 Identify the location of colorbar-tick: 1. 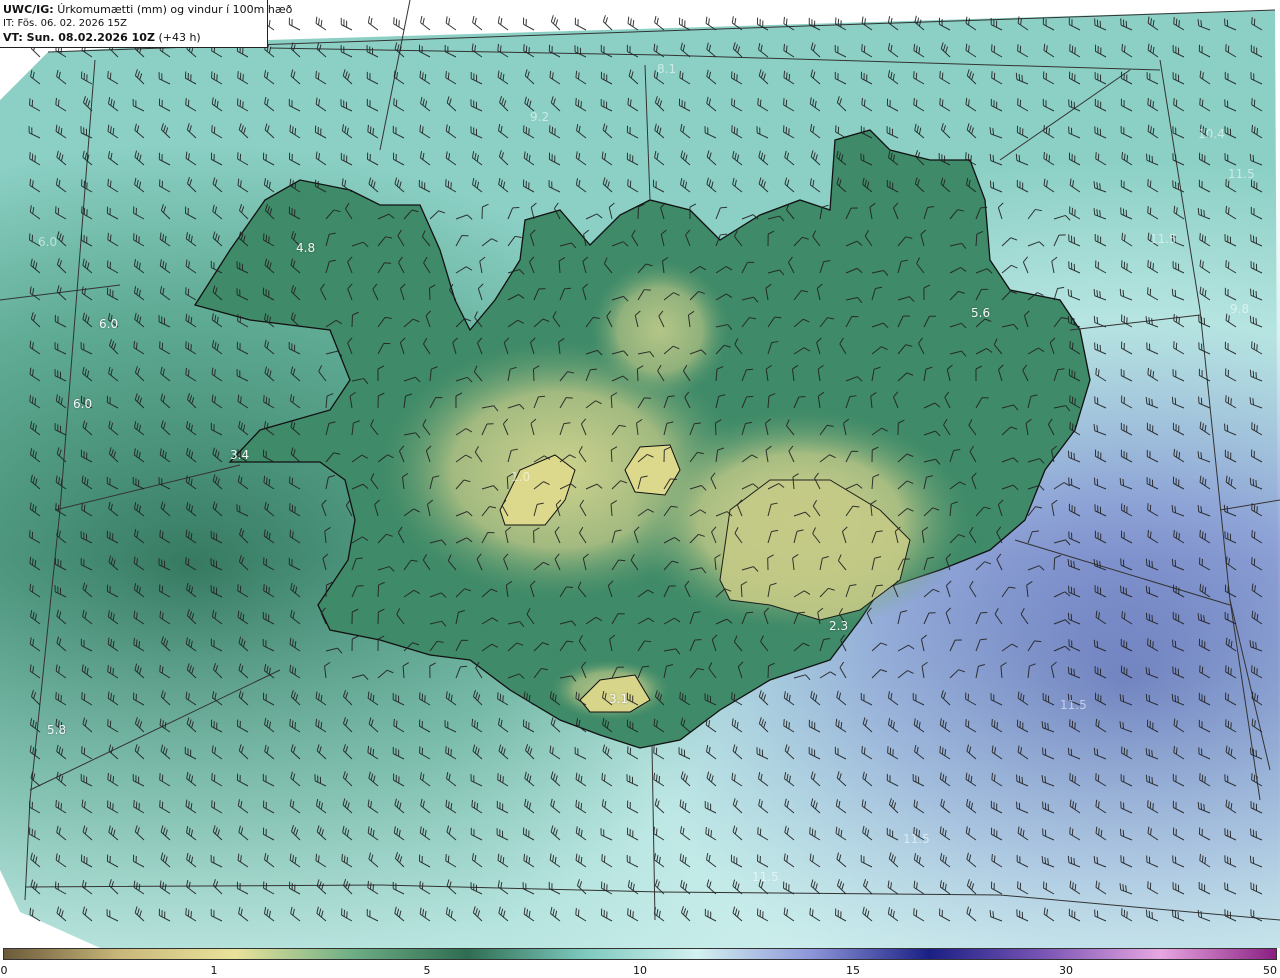
(214, 970).